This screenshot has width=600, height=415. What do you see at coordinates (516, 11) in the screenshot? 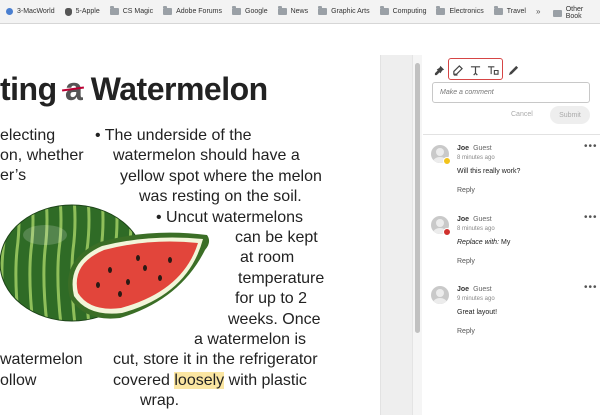
I see `bookmark-label: Travel` at bounding box center [516, 11].